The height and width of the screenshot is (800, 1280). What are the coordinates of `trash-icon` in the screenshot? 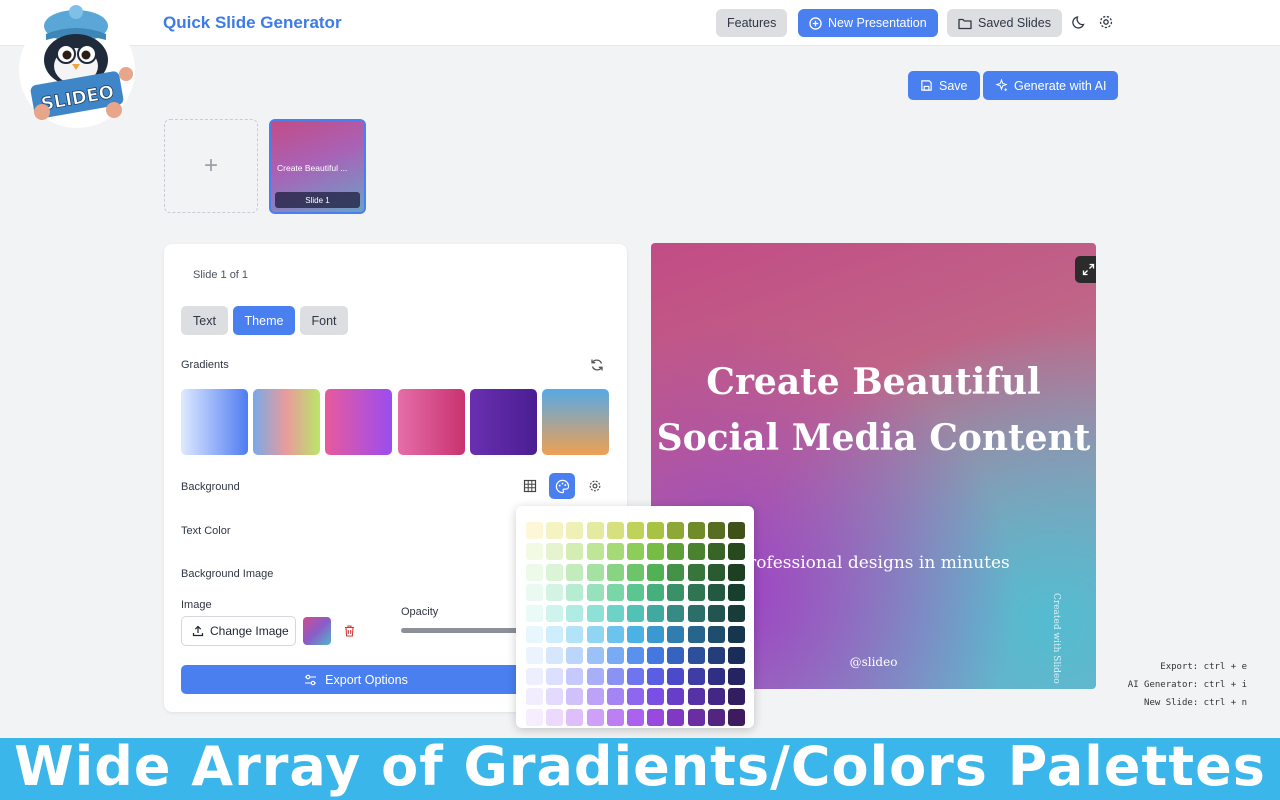 It's located at (349, 631).